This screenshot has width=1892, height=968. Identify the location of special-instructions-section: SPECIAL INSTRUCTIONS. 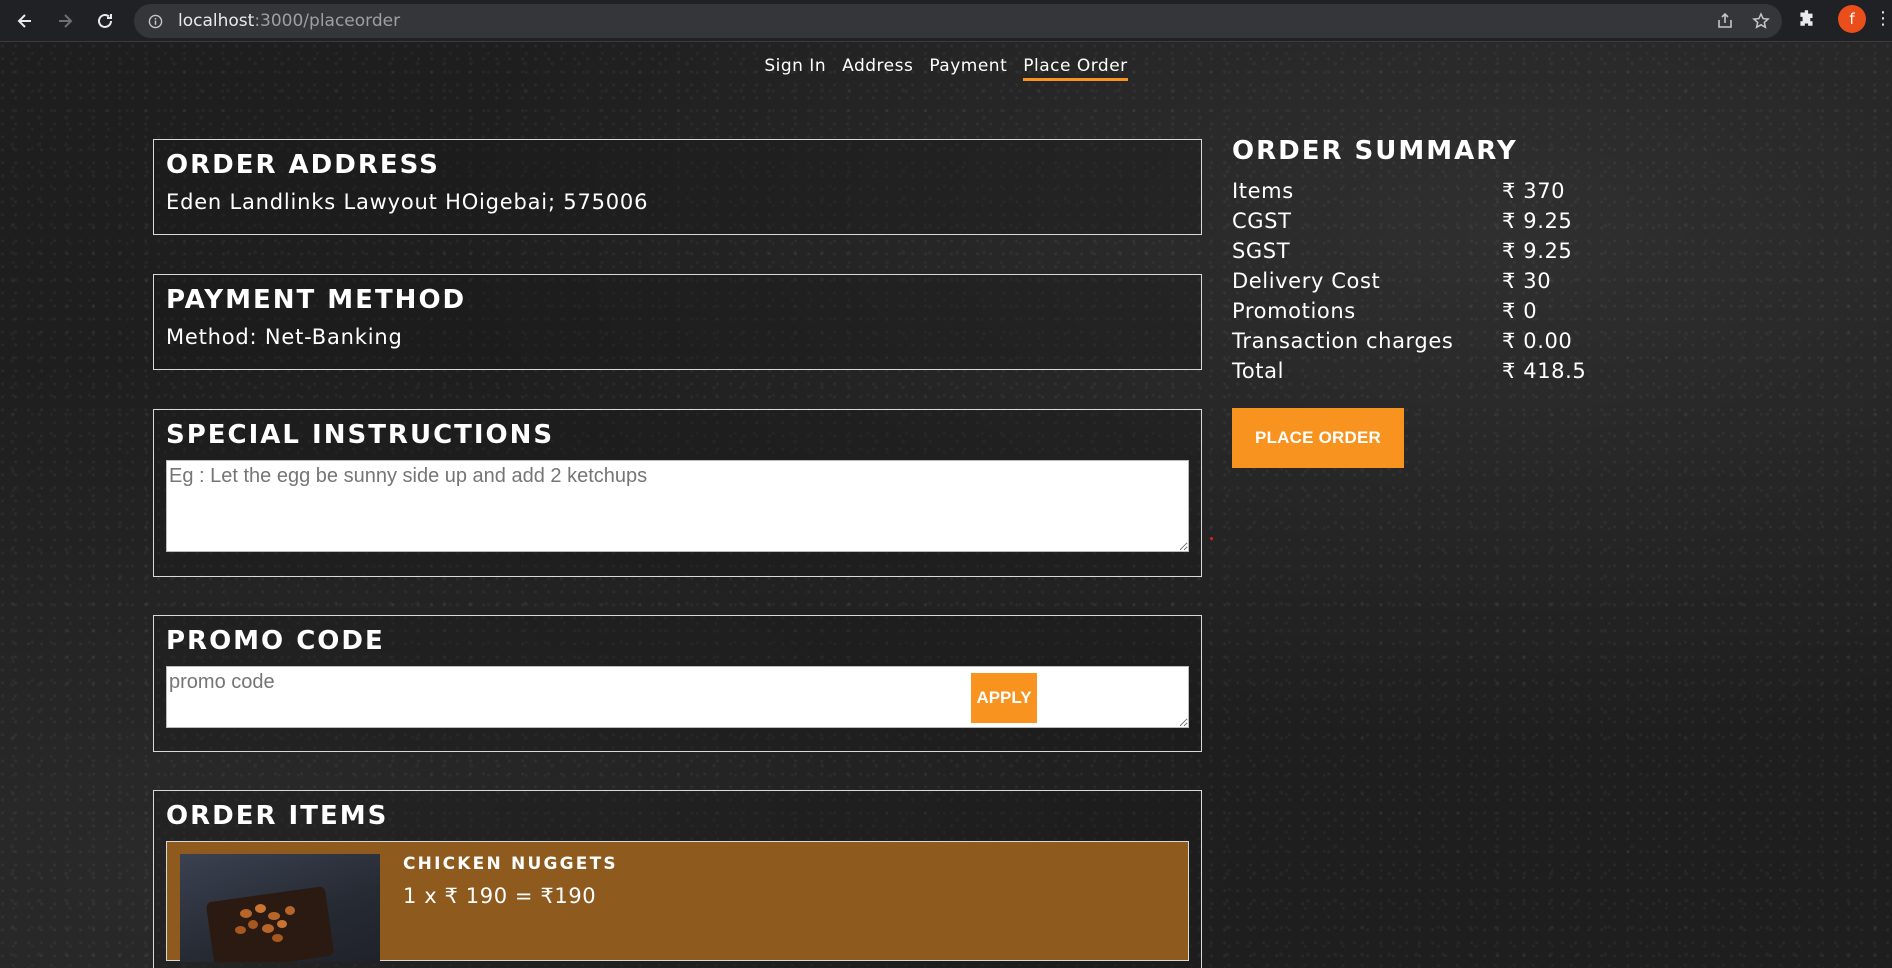
(677, 493).